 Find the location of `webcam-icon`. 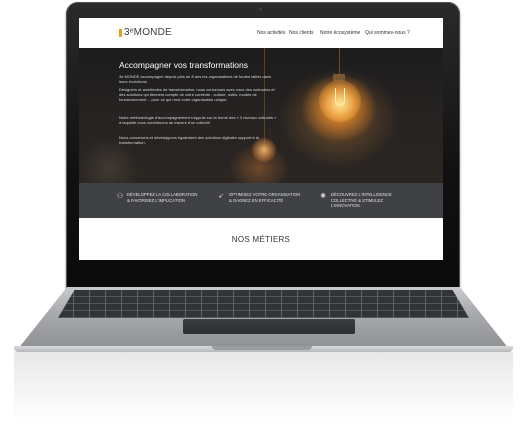

webcam-icon is located at coordinates (260, 9).